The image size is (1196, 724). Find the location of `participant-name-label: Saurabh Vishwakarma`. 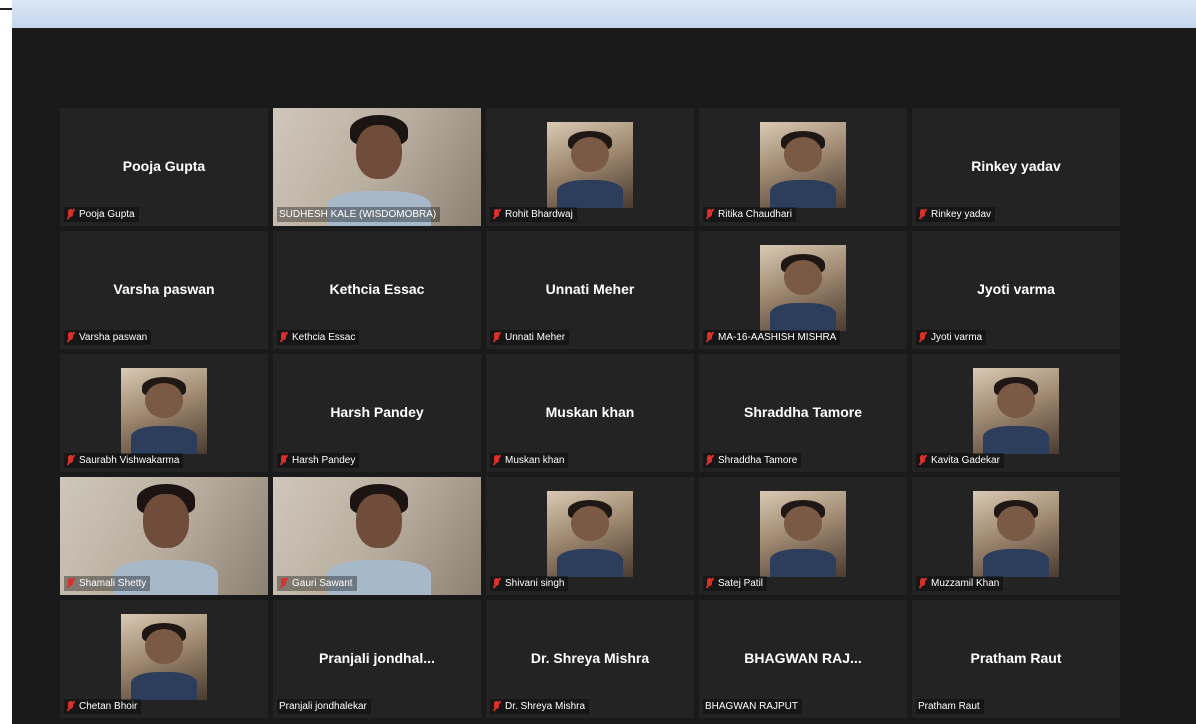

participant-name-label: Saurabh Vishwakarma is located at coordinates (124, 460).